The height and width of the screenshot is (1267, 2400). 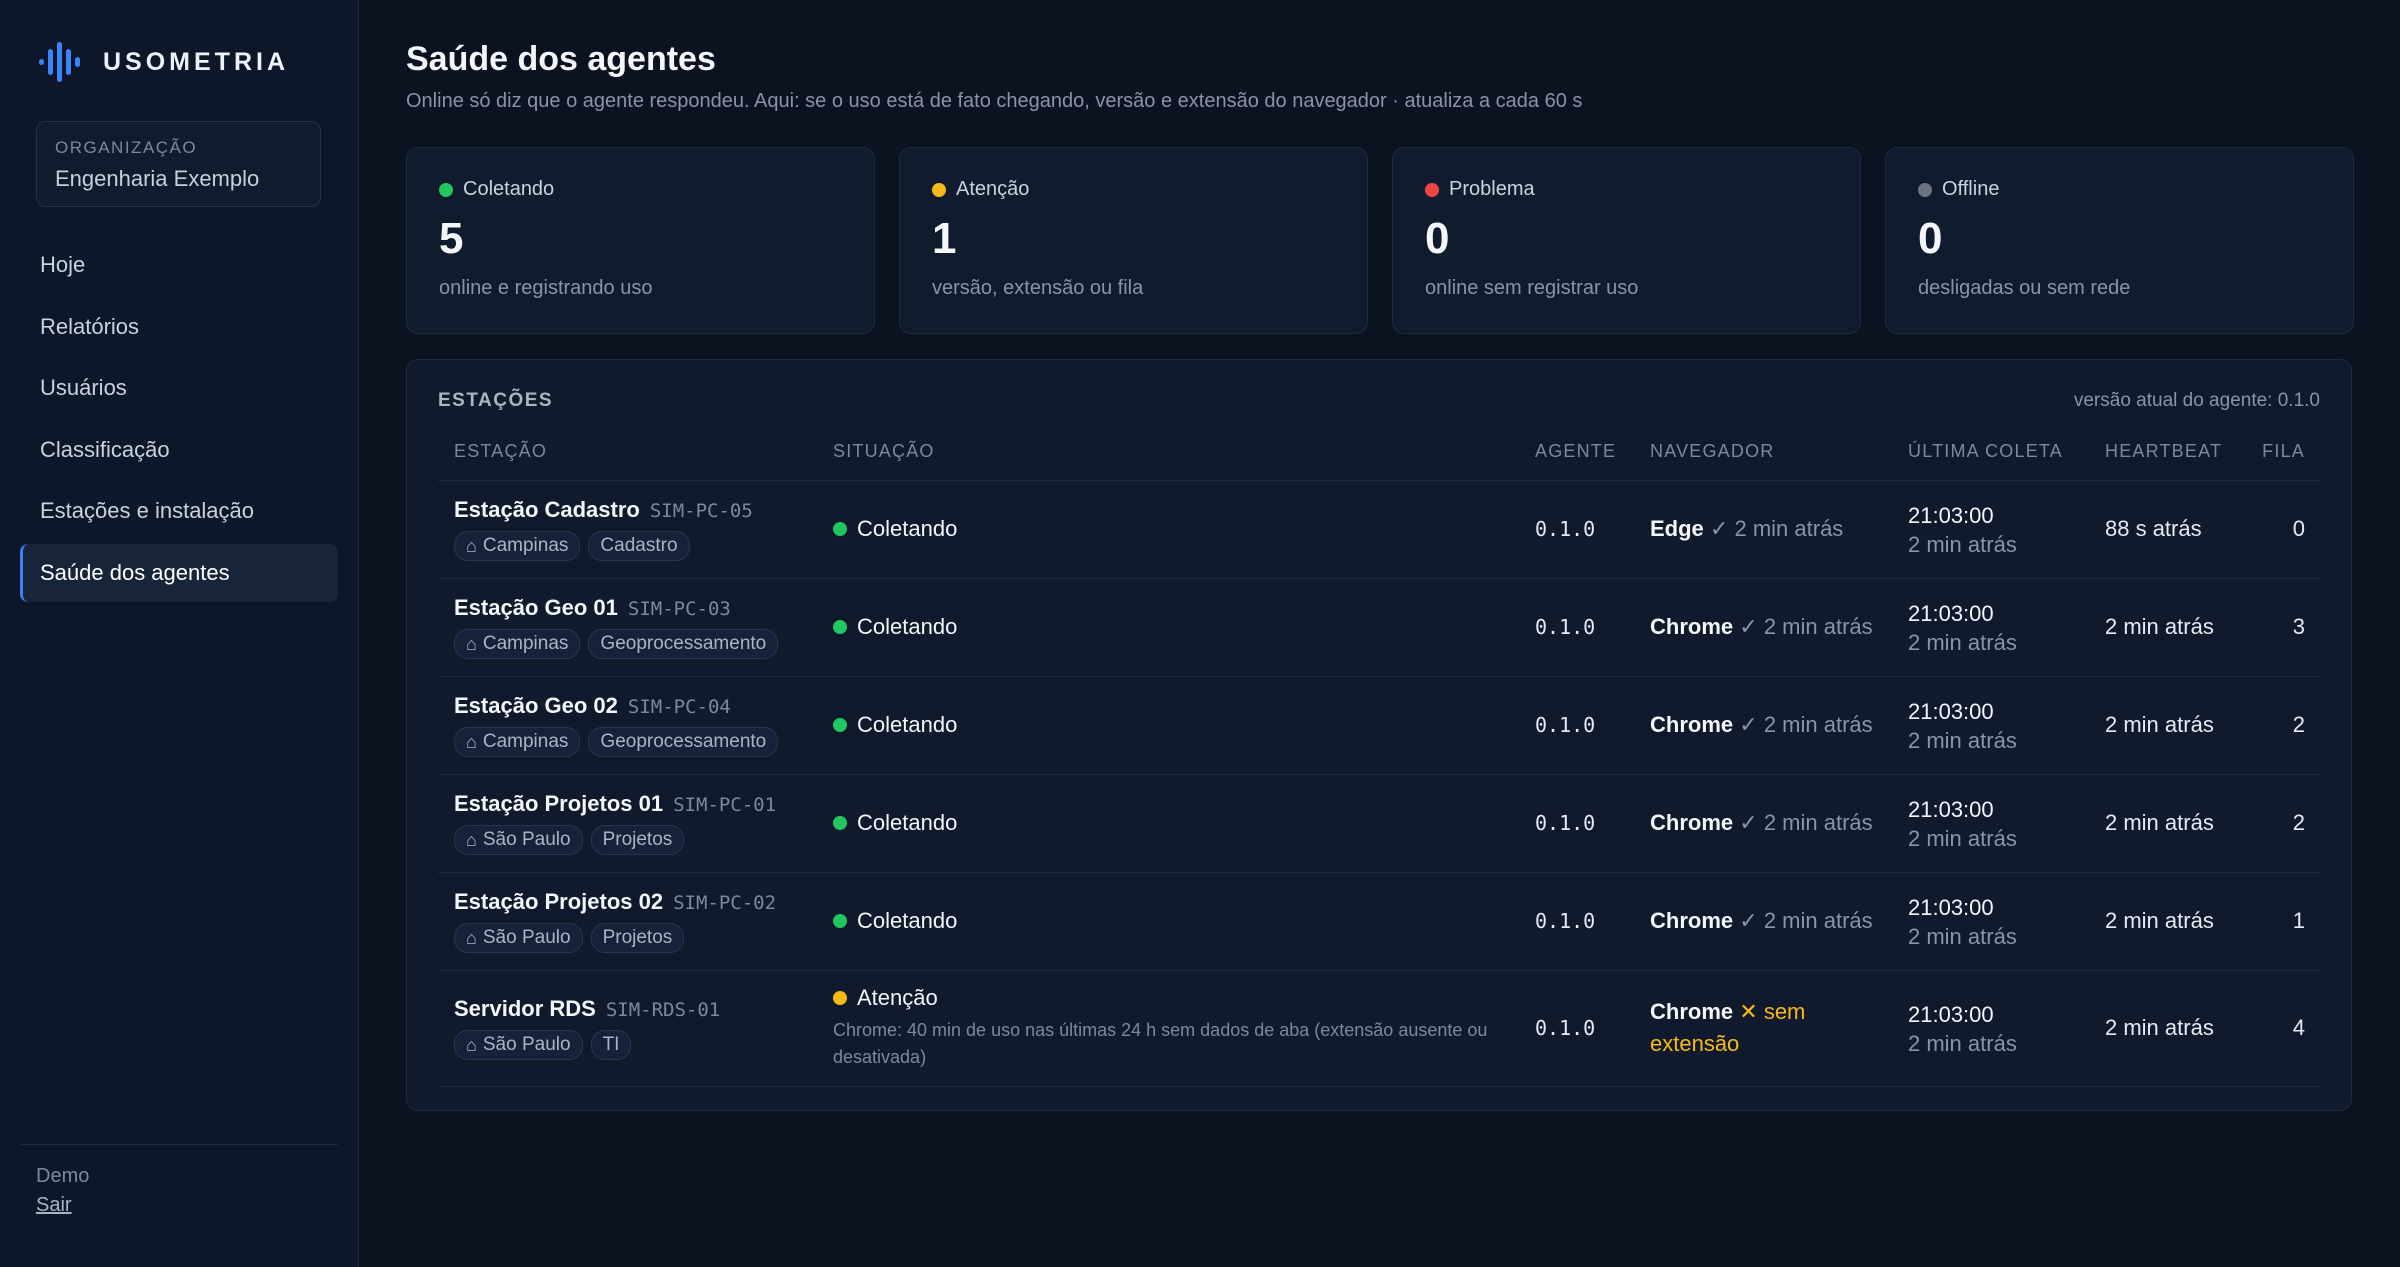 What do you see at coordinates (1168, 452) in the screenshot?
I see `col-status: SITUAÇÃO` at bounding box center [1168, 452].